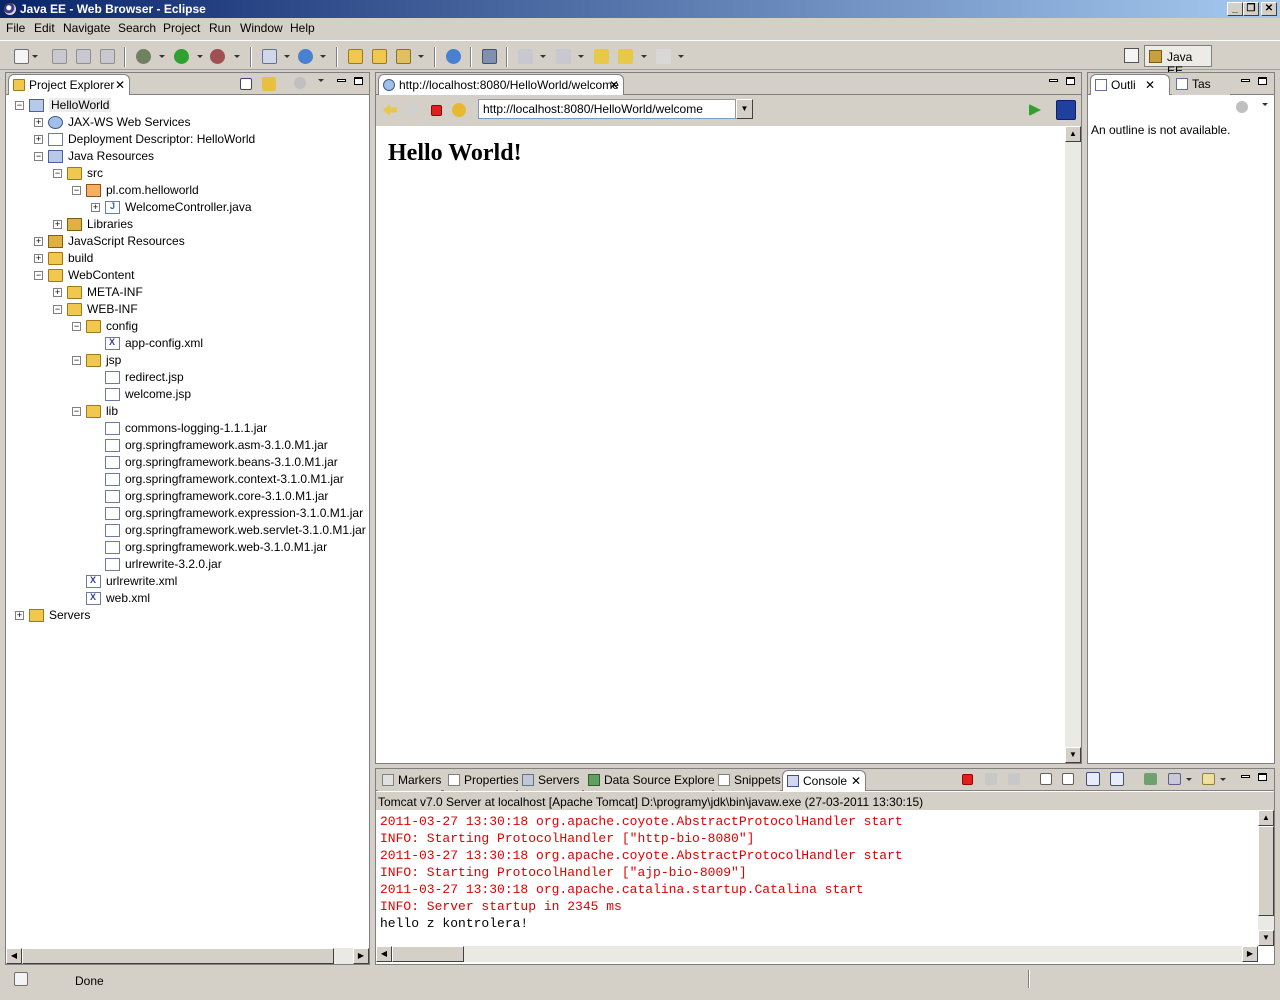  What do you see at coordinates (550, 780) in the screenshot?
I see `tab-servers: Servers` at bounding box center [550, 780].